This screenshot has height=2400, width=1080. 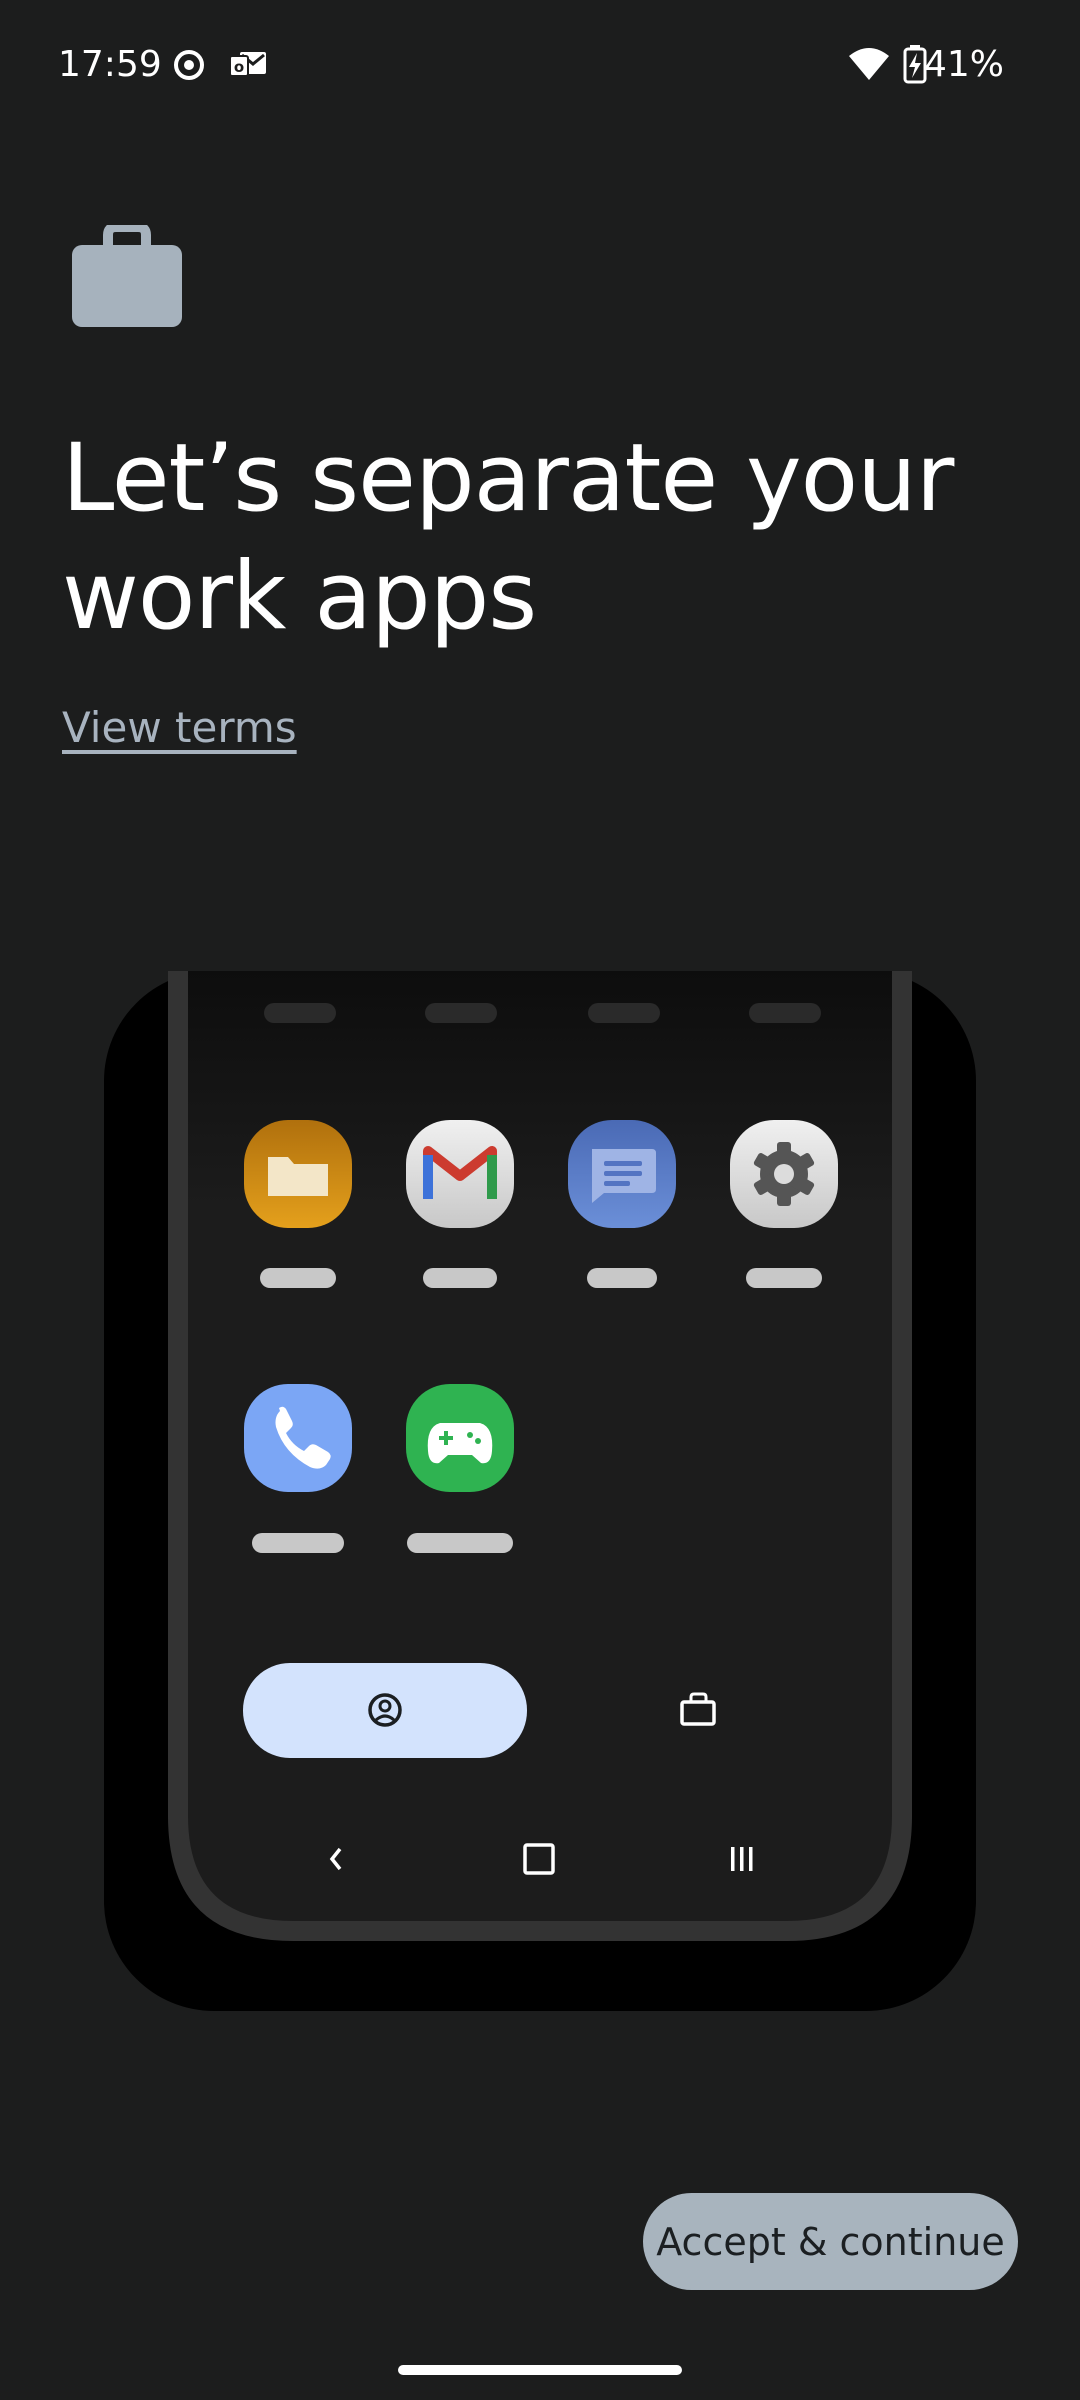 I want to click on view-terms-link: View terms, so click(x=179, y=727).